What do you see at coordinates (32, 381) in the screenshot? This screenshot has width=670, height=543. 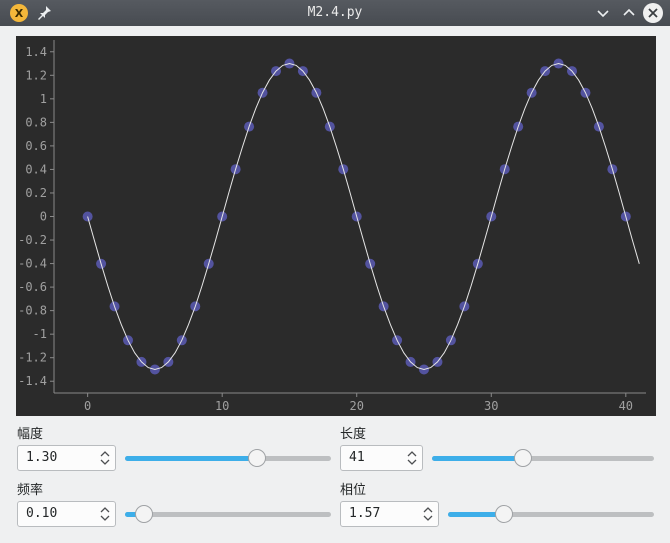 I see `y-tick-label: -1.4` at bounding box center [32, 381].